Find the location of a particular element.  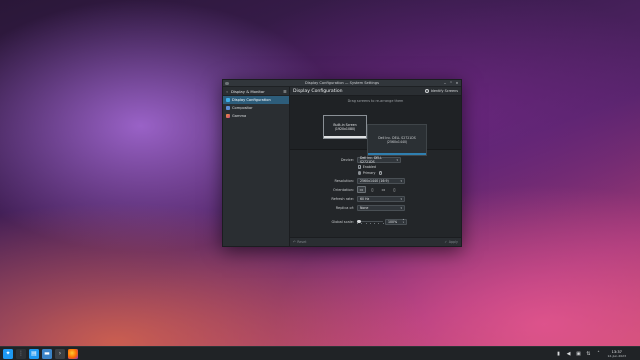

info-icon: i is located at coordinates (380, 173).